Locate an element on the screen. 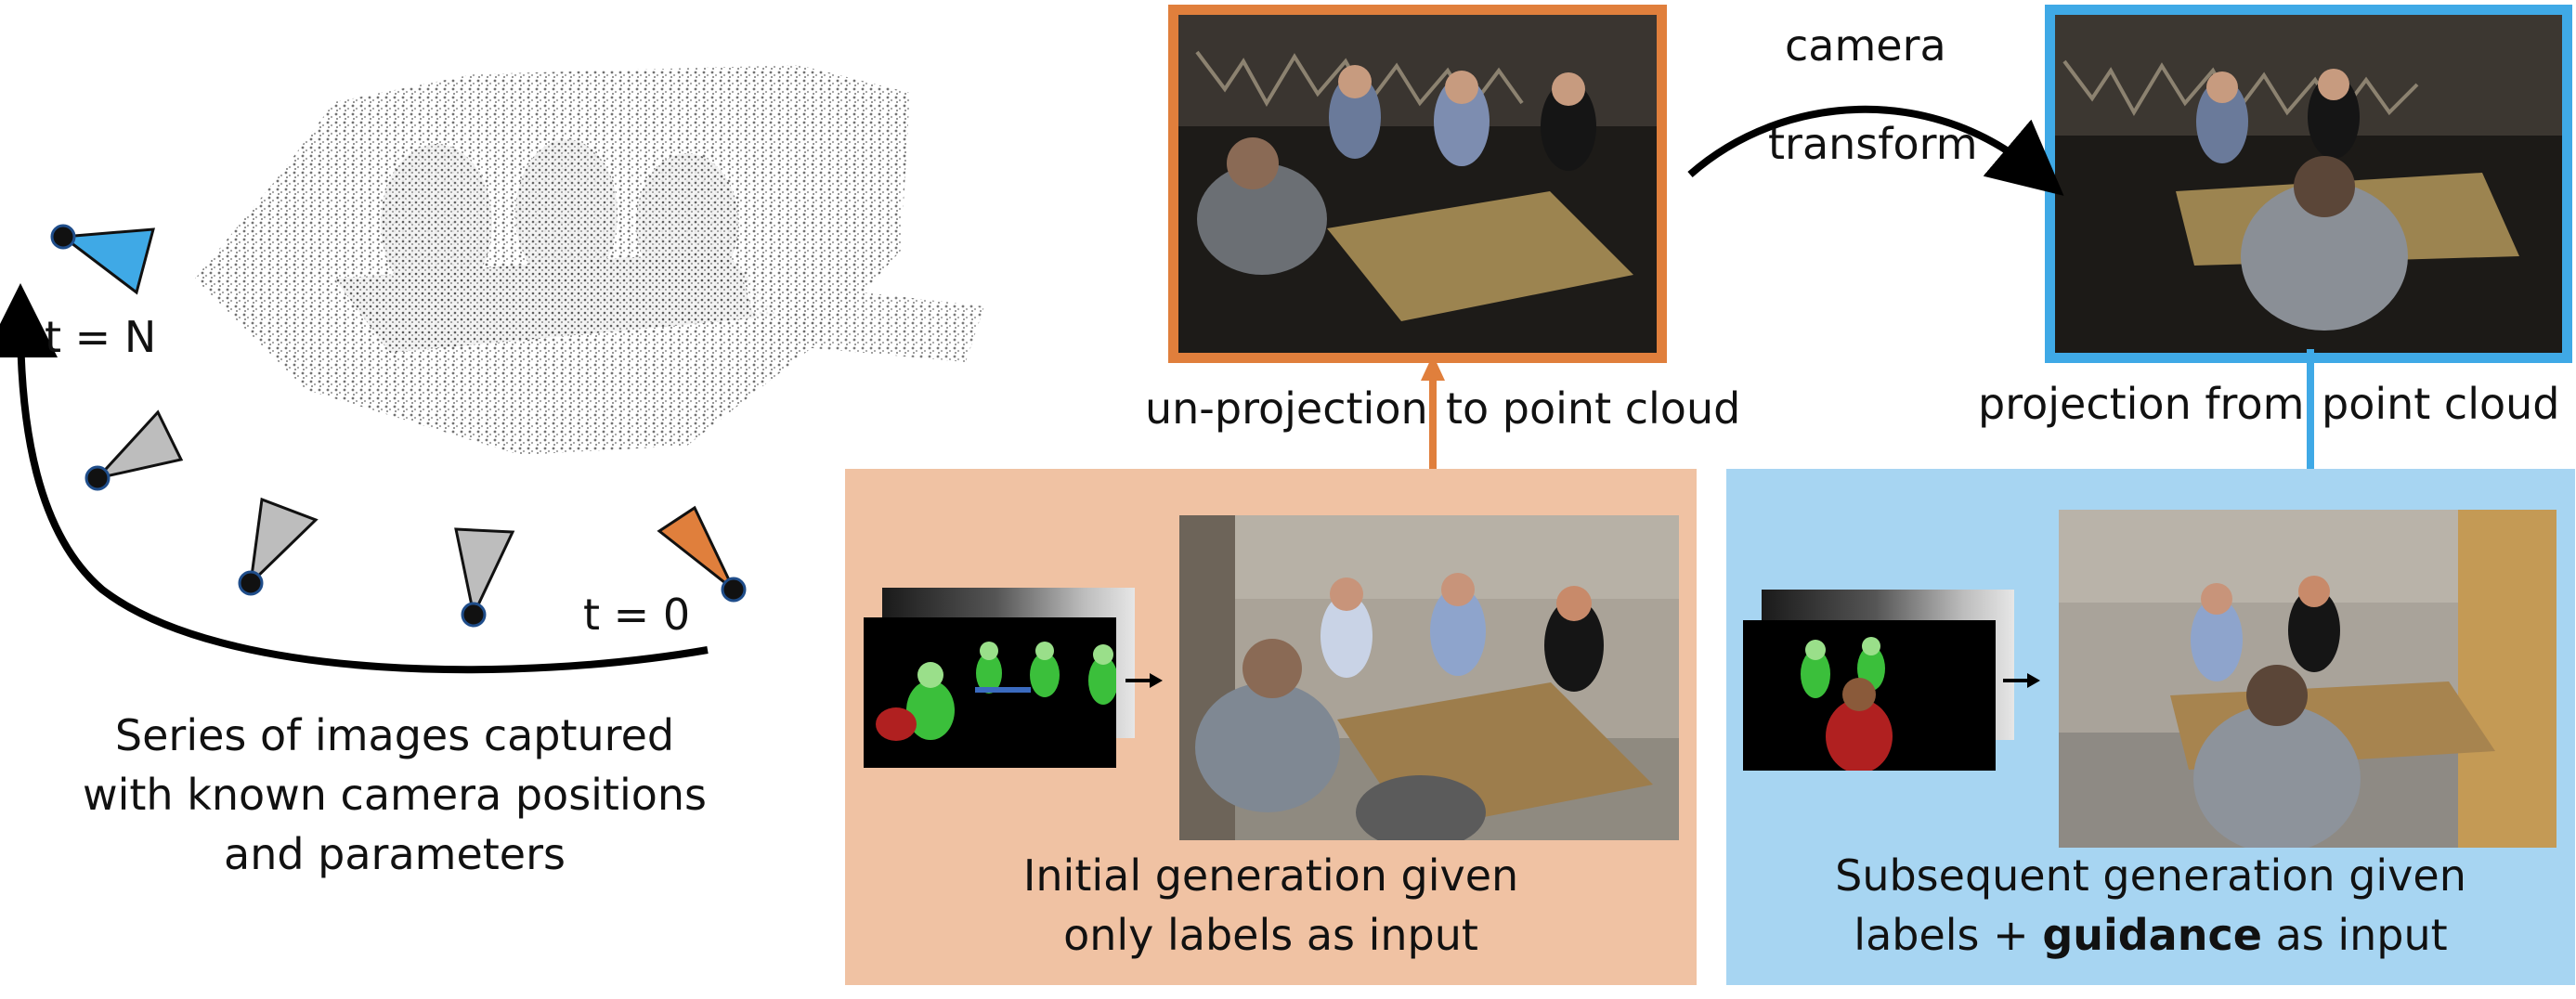 This screenshot has width=2576, height=999. projected-render-image is located at coordinates (2308, 184).